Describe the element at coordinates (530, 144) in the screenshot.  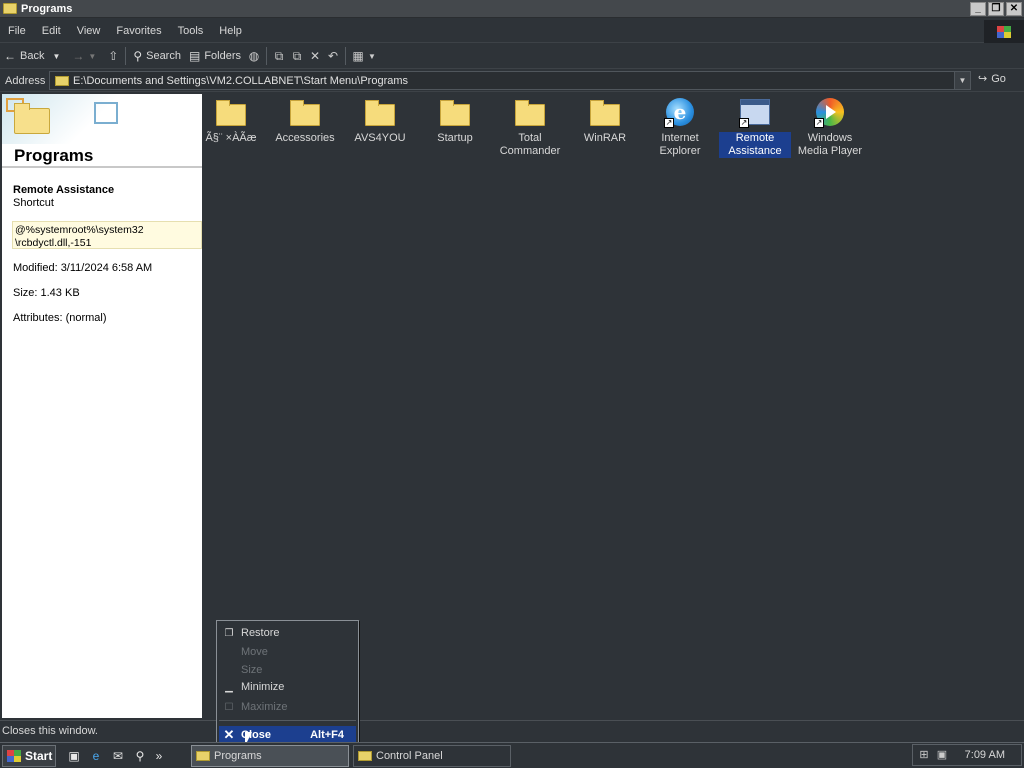
I see `file-item-label: Total Commander` at that location.